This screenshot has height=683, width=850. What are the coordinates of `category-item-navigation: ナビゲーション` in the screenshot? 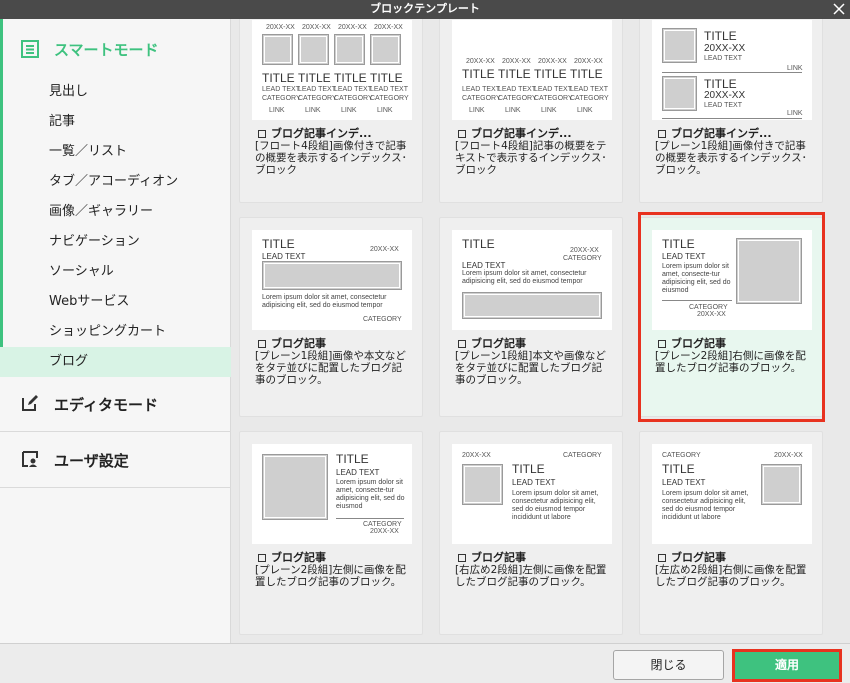 It's located at (115, 242).